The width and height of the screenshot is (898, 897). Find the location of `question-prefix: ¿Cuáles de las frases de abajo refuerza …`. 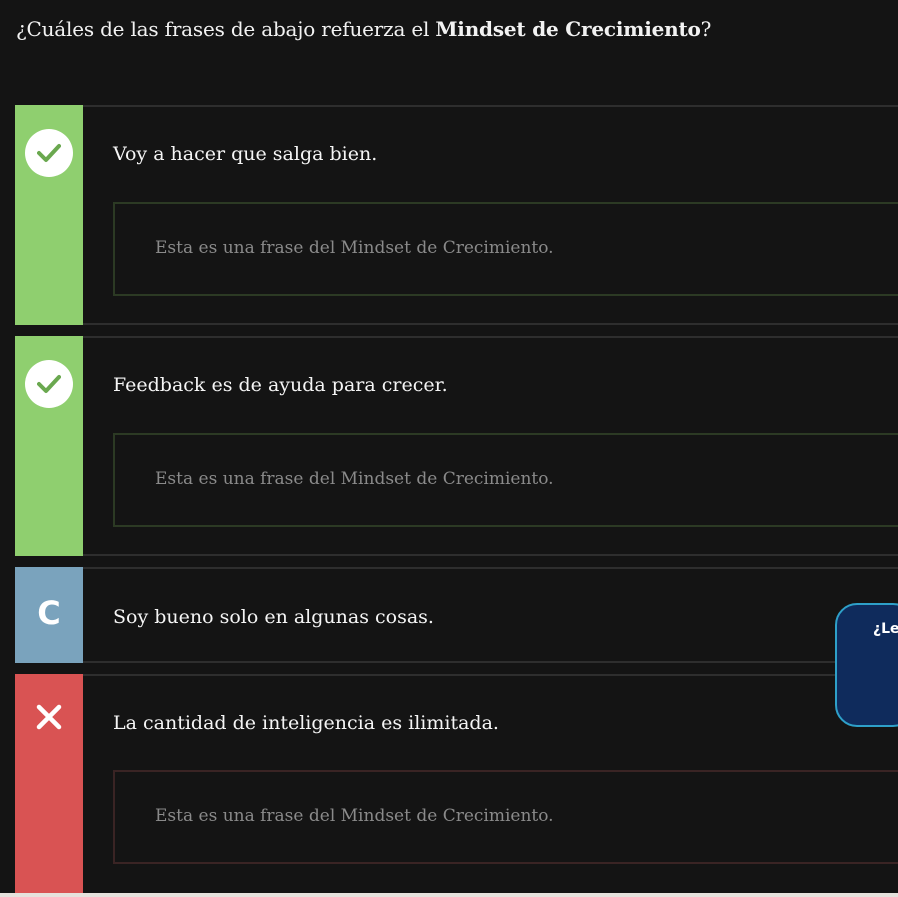

question-prefix: ¿Cuáles de las frases de abajo refuerza … is located at coordinates (226, 29).